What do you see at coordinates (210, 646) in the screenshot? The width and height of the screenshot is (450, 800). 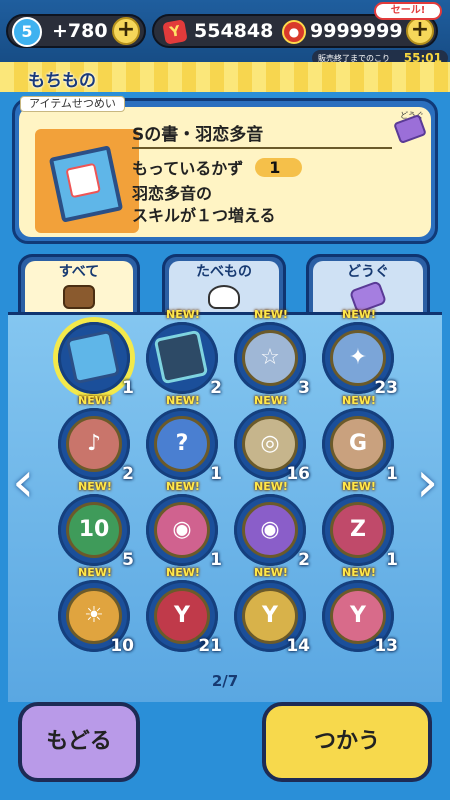 I see `item-quantity: 21` at bounding box center [210, 646].